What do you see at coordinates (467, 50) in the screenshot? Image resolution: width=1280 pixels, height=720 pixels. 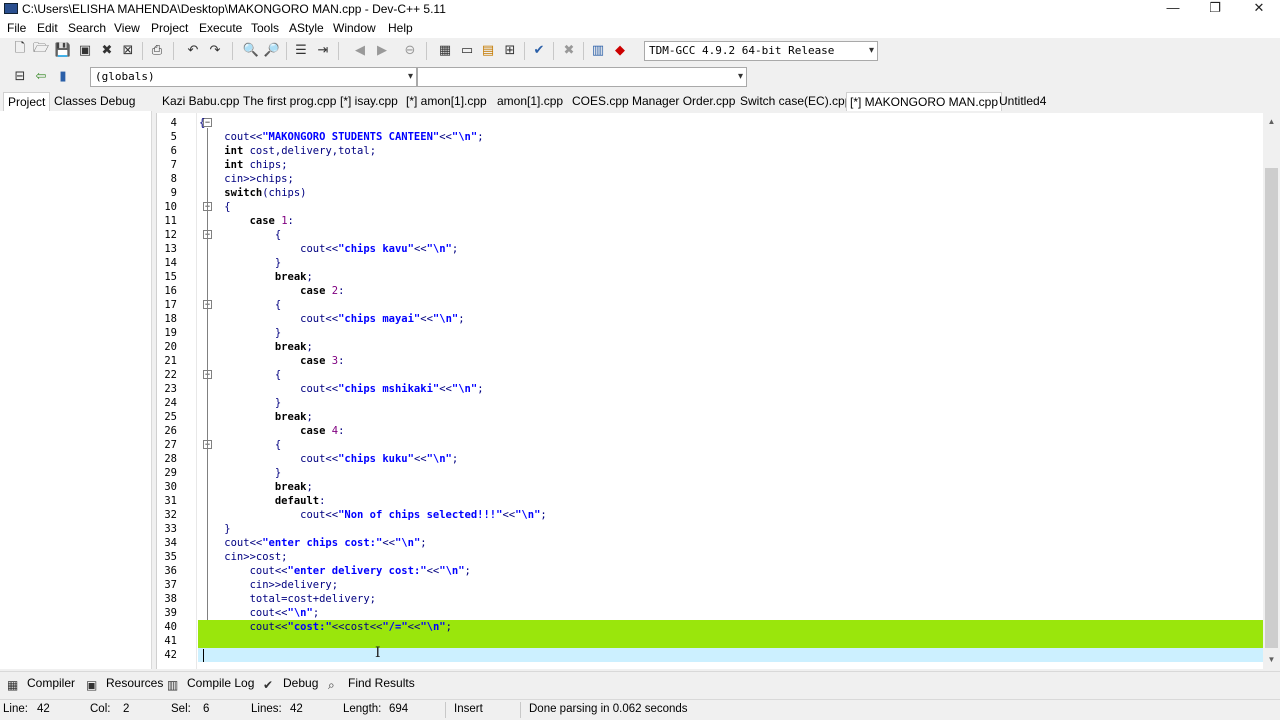 I see `fullscreen-icon: ▭` at bounding box center [467, 50].